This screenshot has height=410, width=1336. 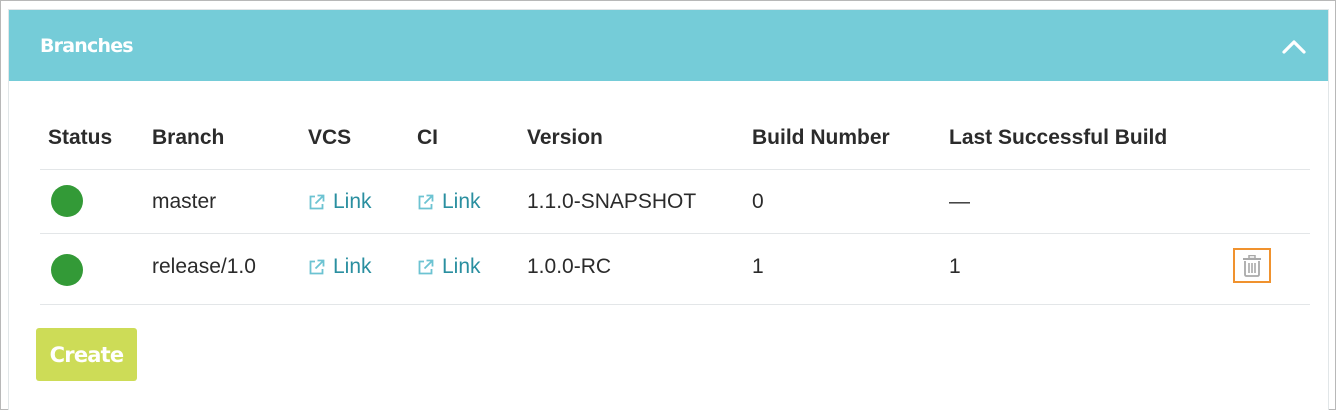 I want to click on collapse-button, so click(x=1294, y=46).